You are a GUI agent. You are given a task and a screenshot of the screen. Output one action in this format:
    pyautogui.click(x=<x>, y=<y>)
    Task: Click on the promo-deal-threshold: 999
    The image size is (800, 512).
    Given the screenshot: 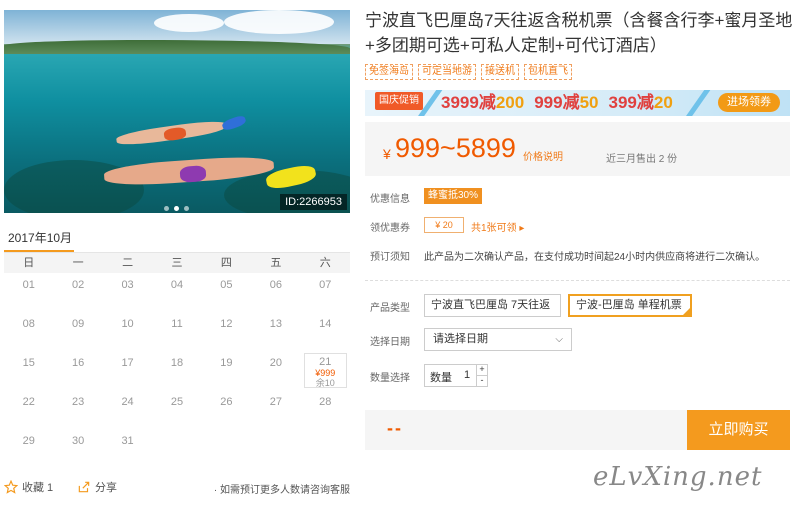 What is the action you would take?
    pyautogui.click(x=548, y=102)
    